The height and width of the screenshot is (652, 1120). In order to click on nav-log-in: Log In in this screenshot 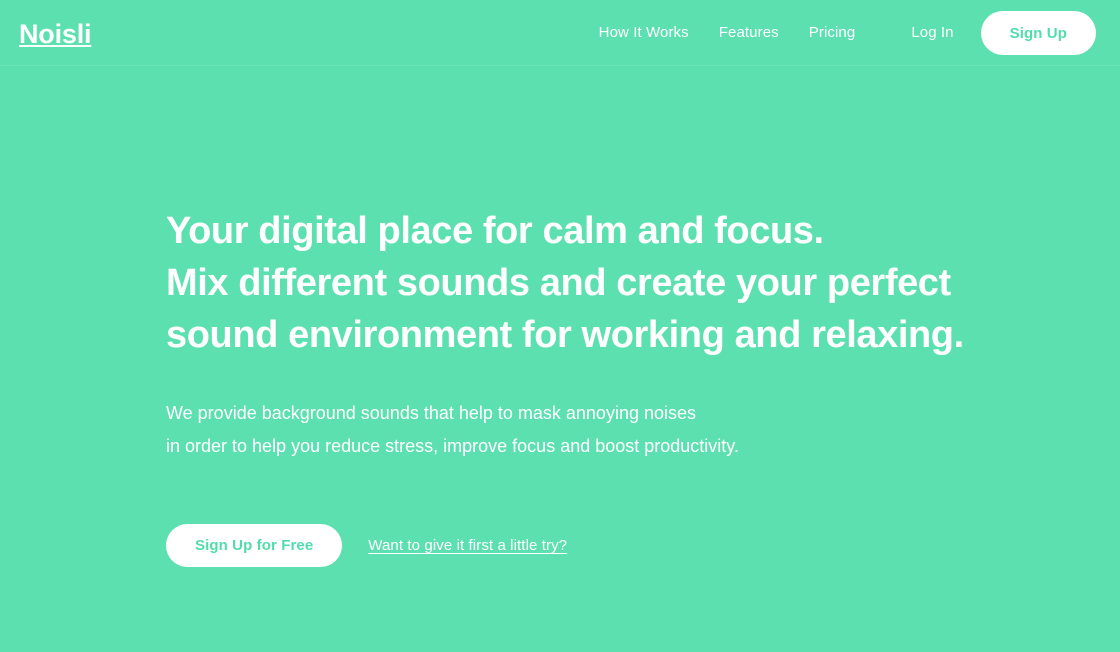, I will do `click(932, 33)`.